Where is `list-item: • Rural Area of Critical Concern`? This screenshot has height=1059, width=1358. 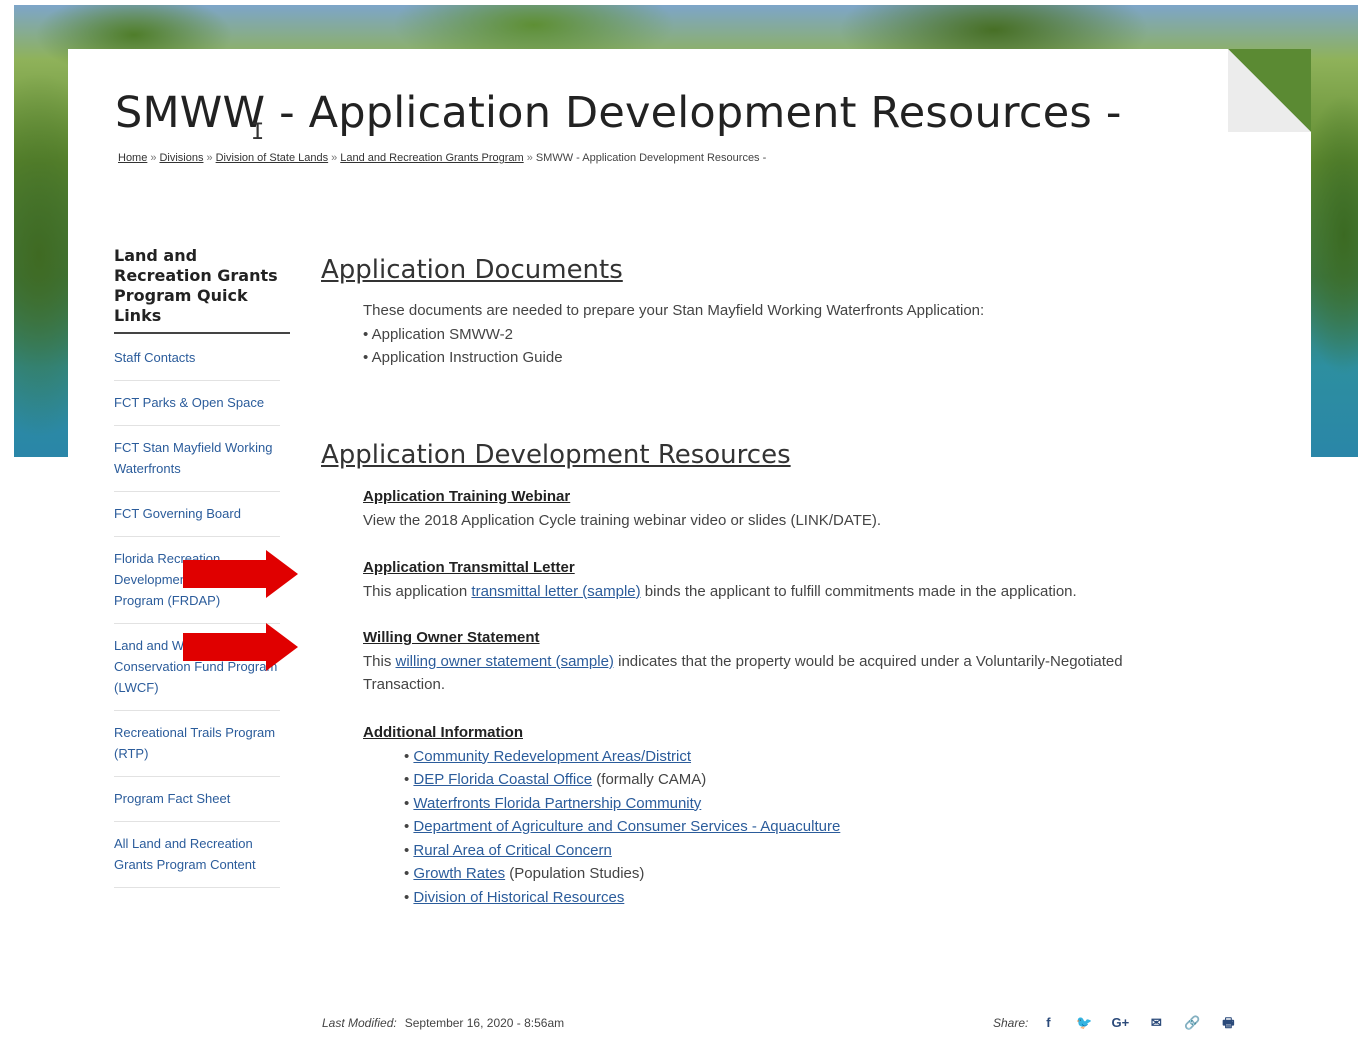 list-item: • Rural Area of Critical Concern is located at coordinates (508, 850).